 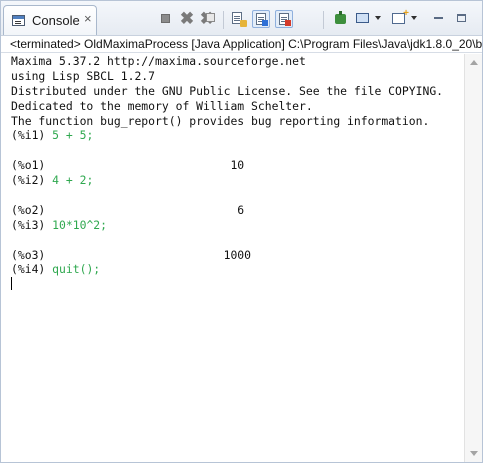 I want to click on console-output-text: (%i2), so click(x=32, y=180).